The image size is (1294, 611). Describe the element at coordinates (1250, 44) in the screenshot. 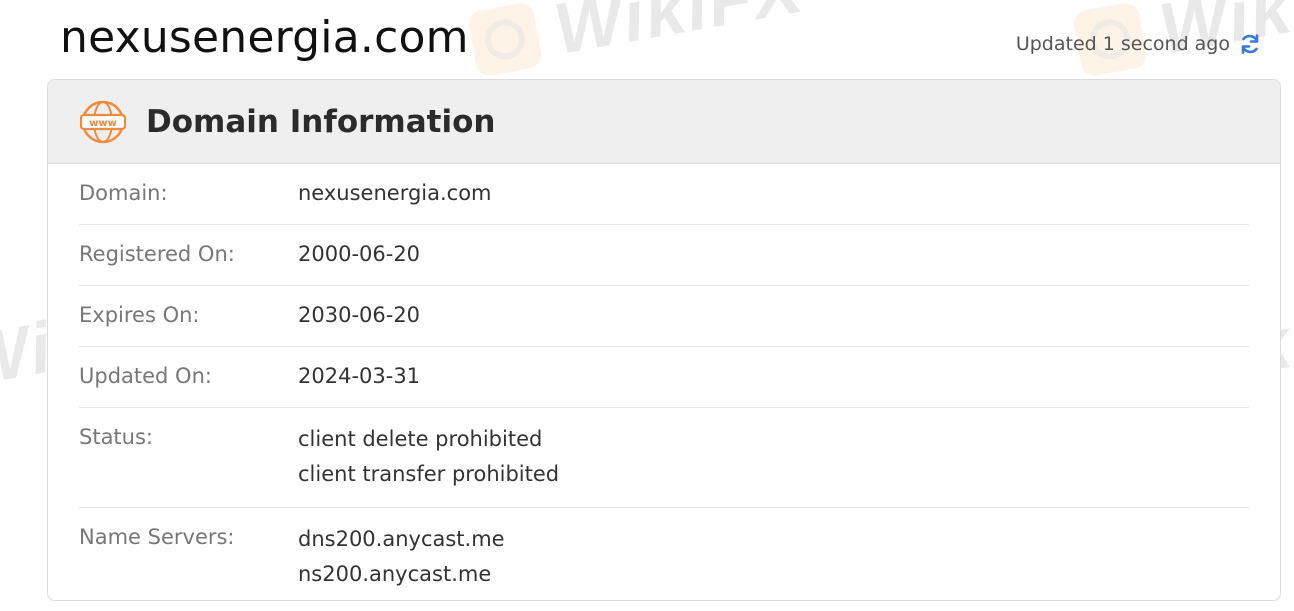

I see `refresh-icon` at that location.